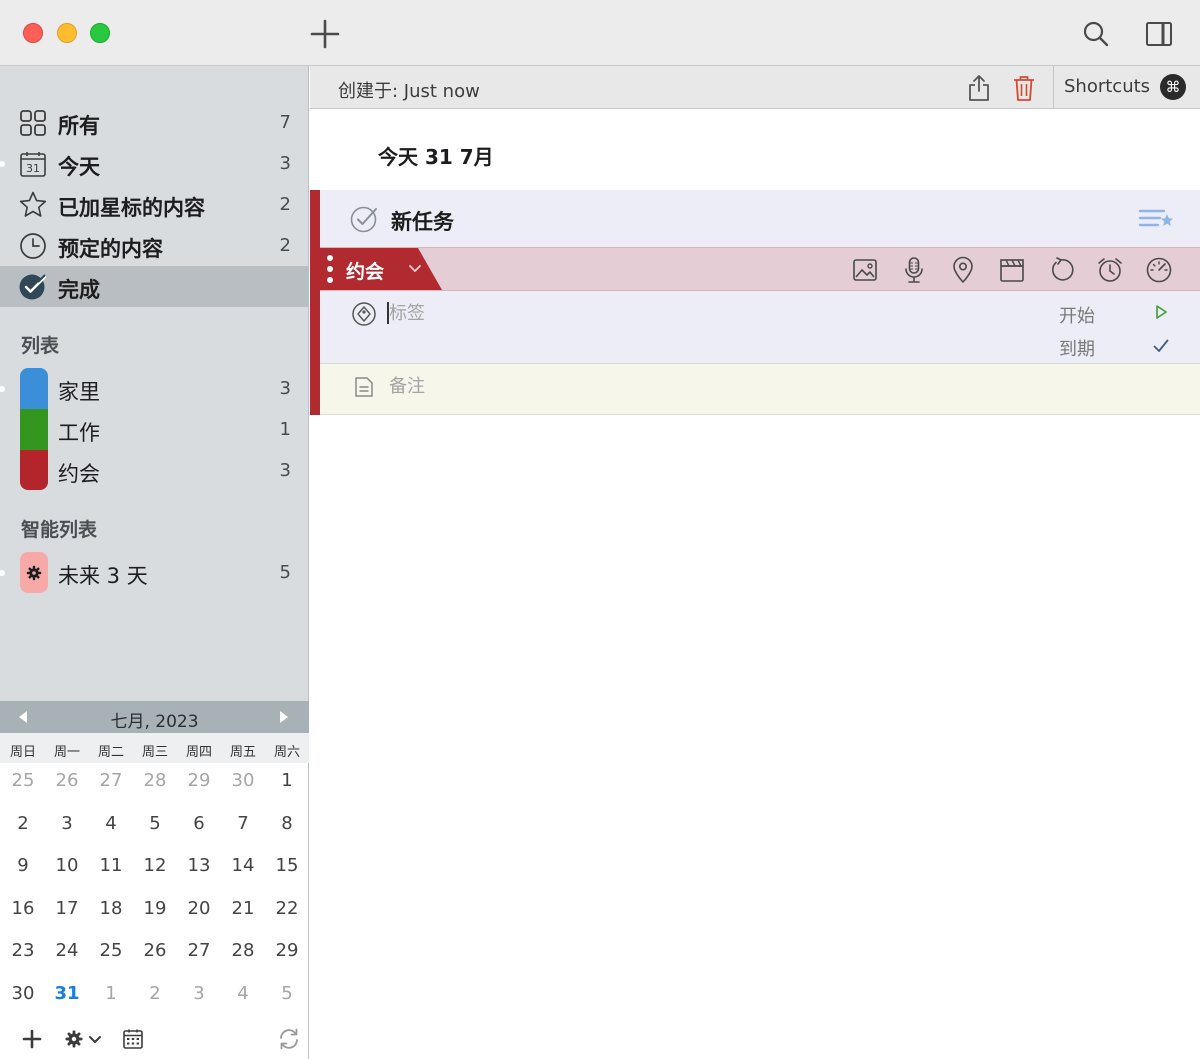  What do you see at coordinates (287, 823) in the screenshot?
I see `calendar-day: 8` at bounding box center [287, 823].